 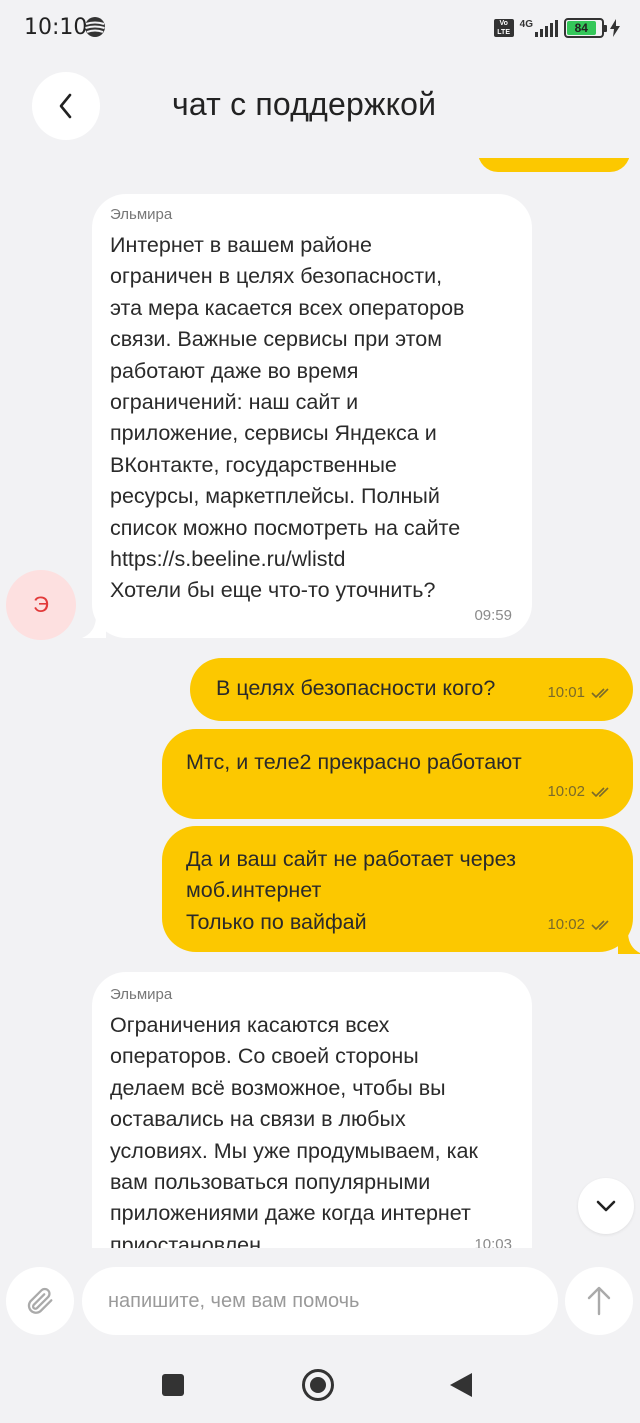 What do you see at coordinates (461, 1385) in the screenshot?
I see `system-back-button` at bounding box center [461, 1385].